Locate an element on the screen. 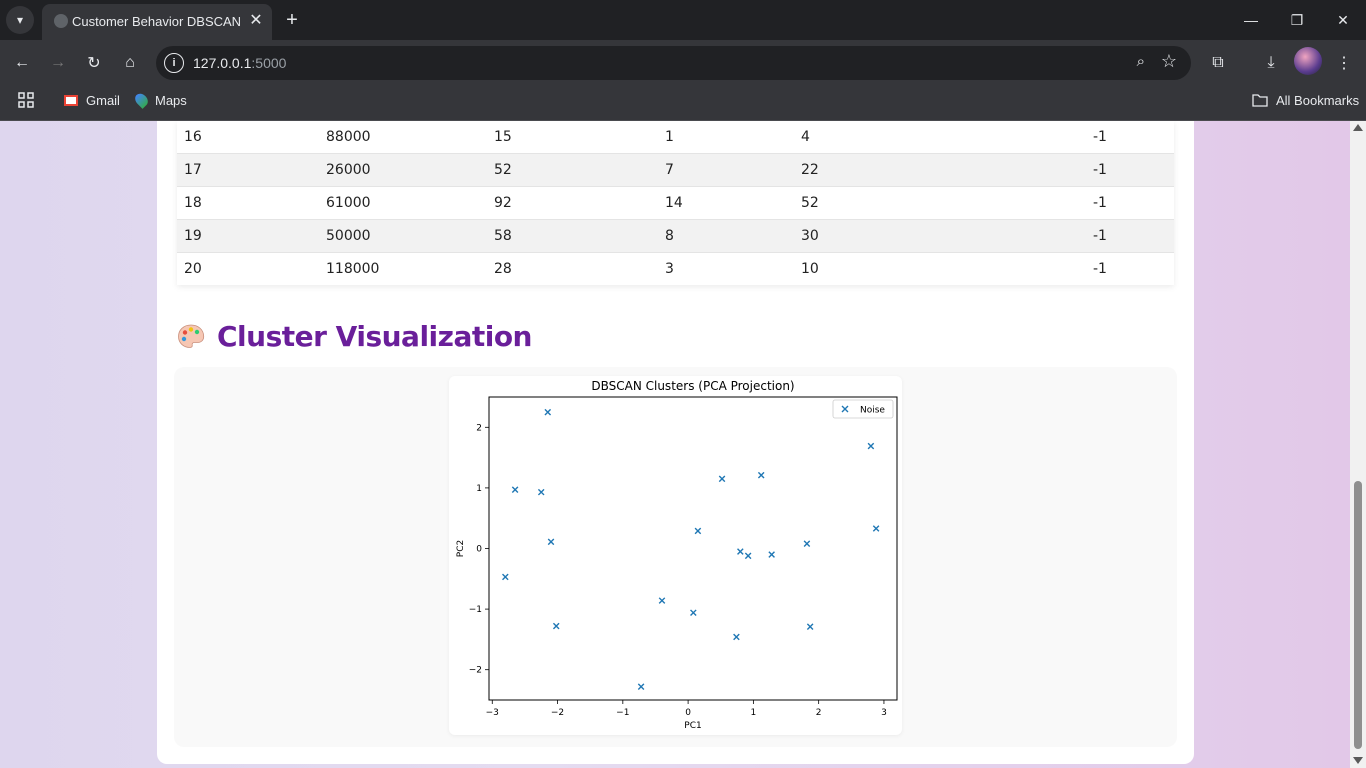  all-bookmarks-label: All Bookmarks is located at coordinates (1318, 100).